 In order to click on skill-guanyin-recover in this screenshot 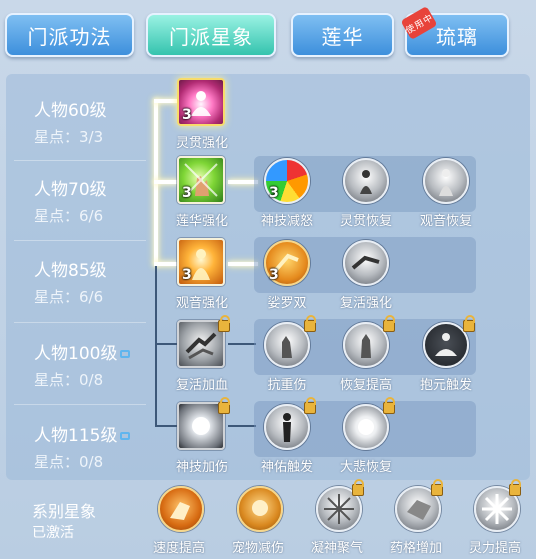, I will do `click(446, 181)`.